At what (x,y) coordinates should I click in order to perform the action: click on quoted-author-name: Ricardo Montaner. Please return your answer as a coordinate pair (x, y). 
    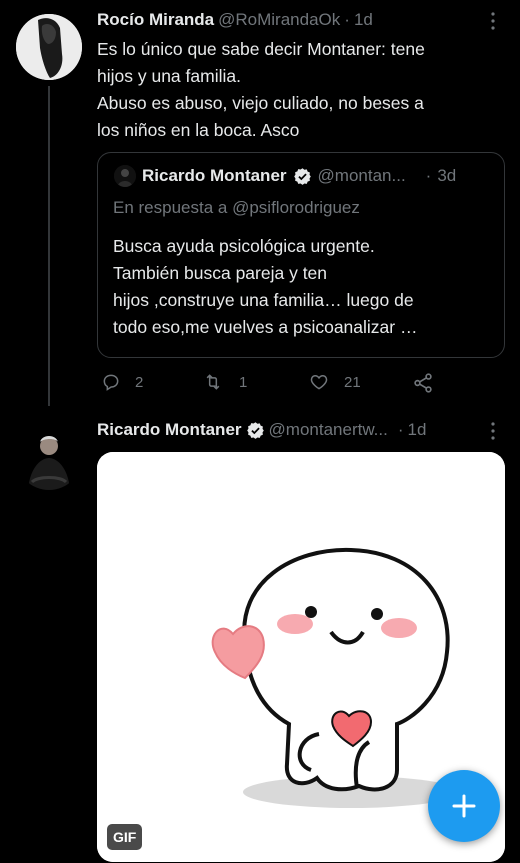
    Looking at the image, I should click on (214, 175).